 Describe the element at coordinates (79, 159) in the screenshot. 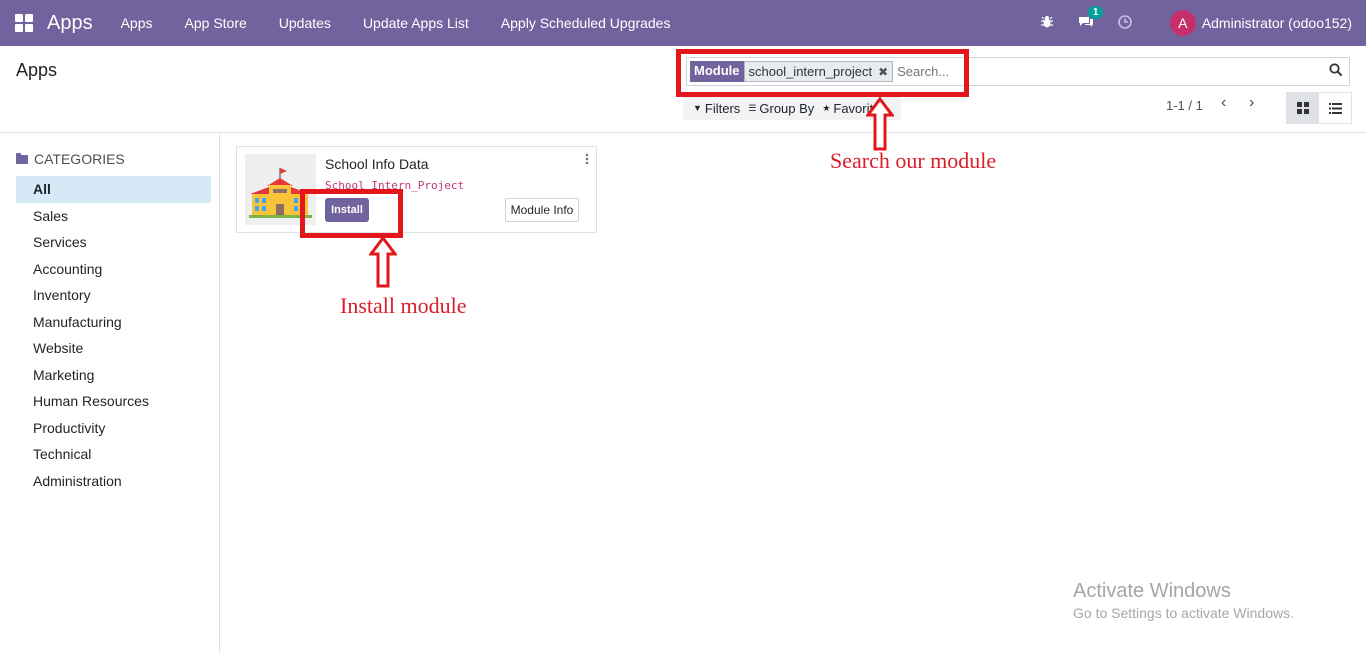

I see `categories-title: CATEGORIES` at that location.